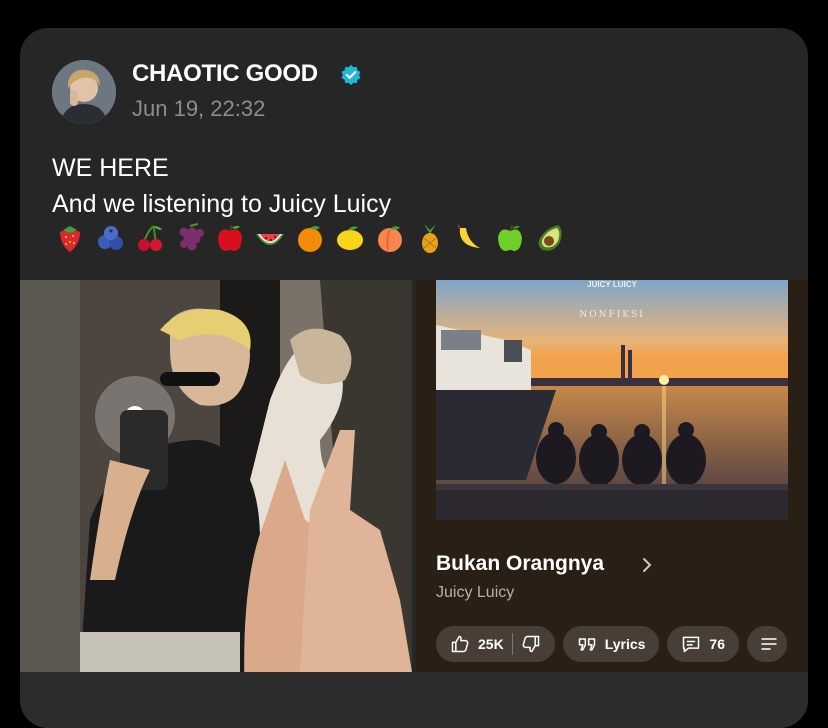 The width and height of the screenshot is (828, 728). What do you see at coordinates (222, 204) in the screenshot?
I see `post-line-2: And we listening to Juicy Luicy` at bounding box center [222, 204].